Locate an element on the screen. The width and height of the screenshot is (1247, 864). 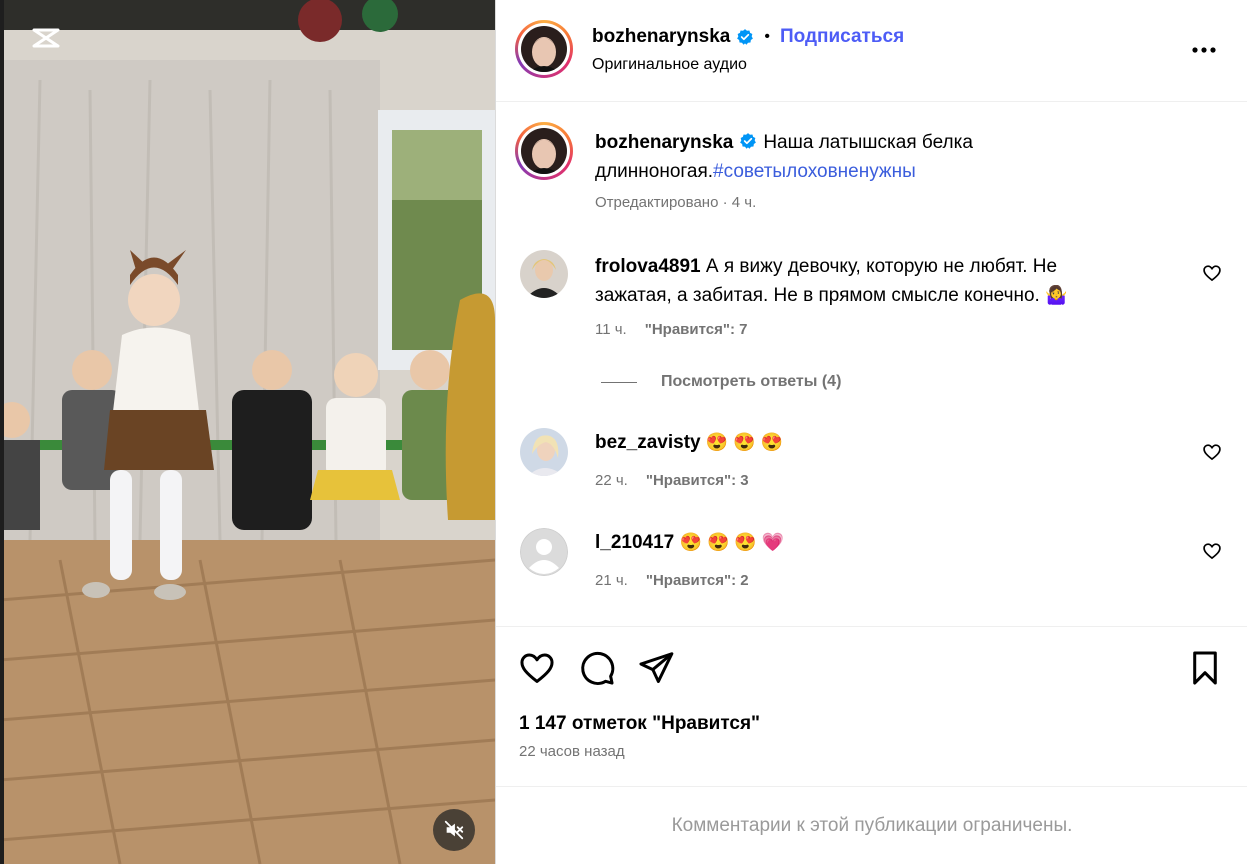
capcut-watermark-icon is located at coordinates (46, 38).